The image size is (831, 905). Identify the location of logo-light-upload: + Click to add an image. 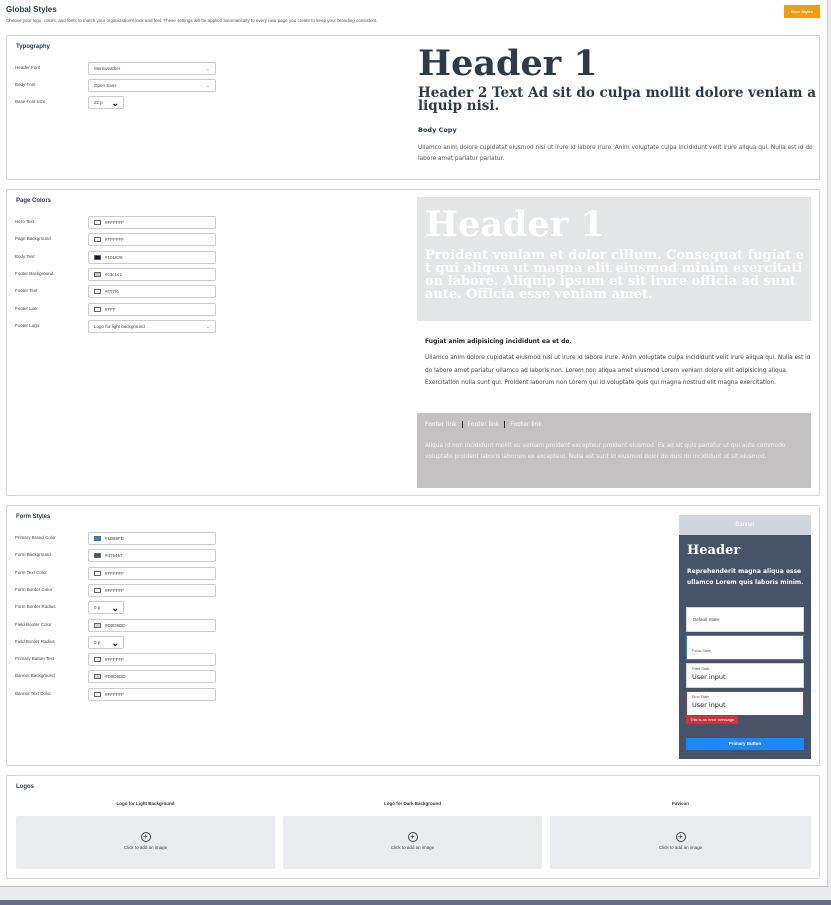
(145, 842).